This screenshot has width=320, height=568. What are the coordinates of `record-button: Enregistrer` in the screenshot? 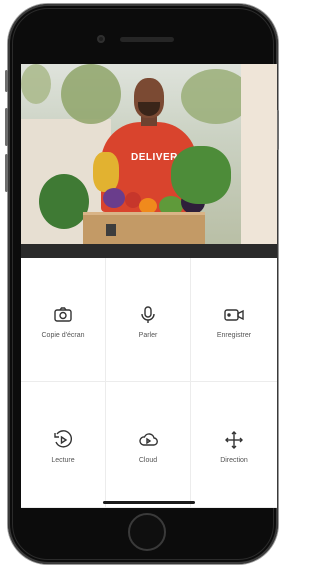 It's located at (234, 320).